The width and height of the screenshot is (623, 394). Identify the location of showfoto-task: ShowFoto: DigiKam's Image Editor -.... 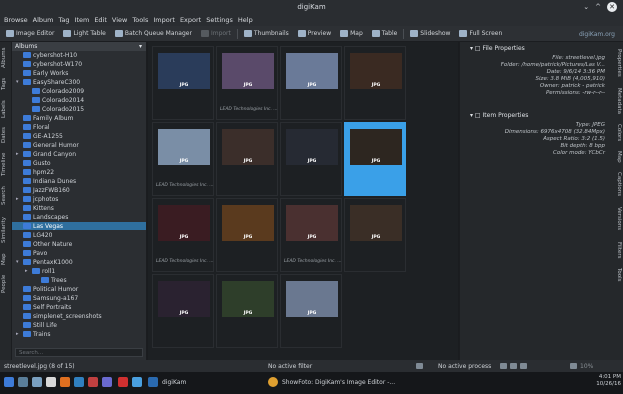
(338, 382).